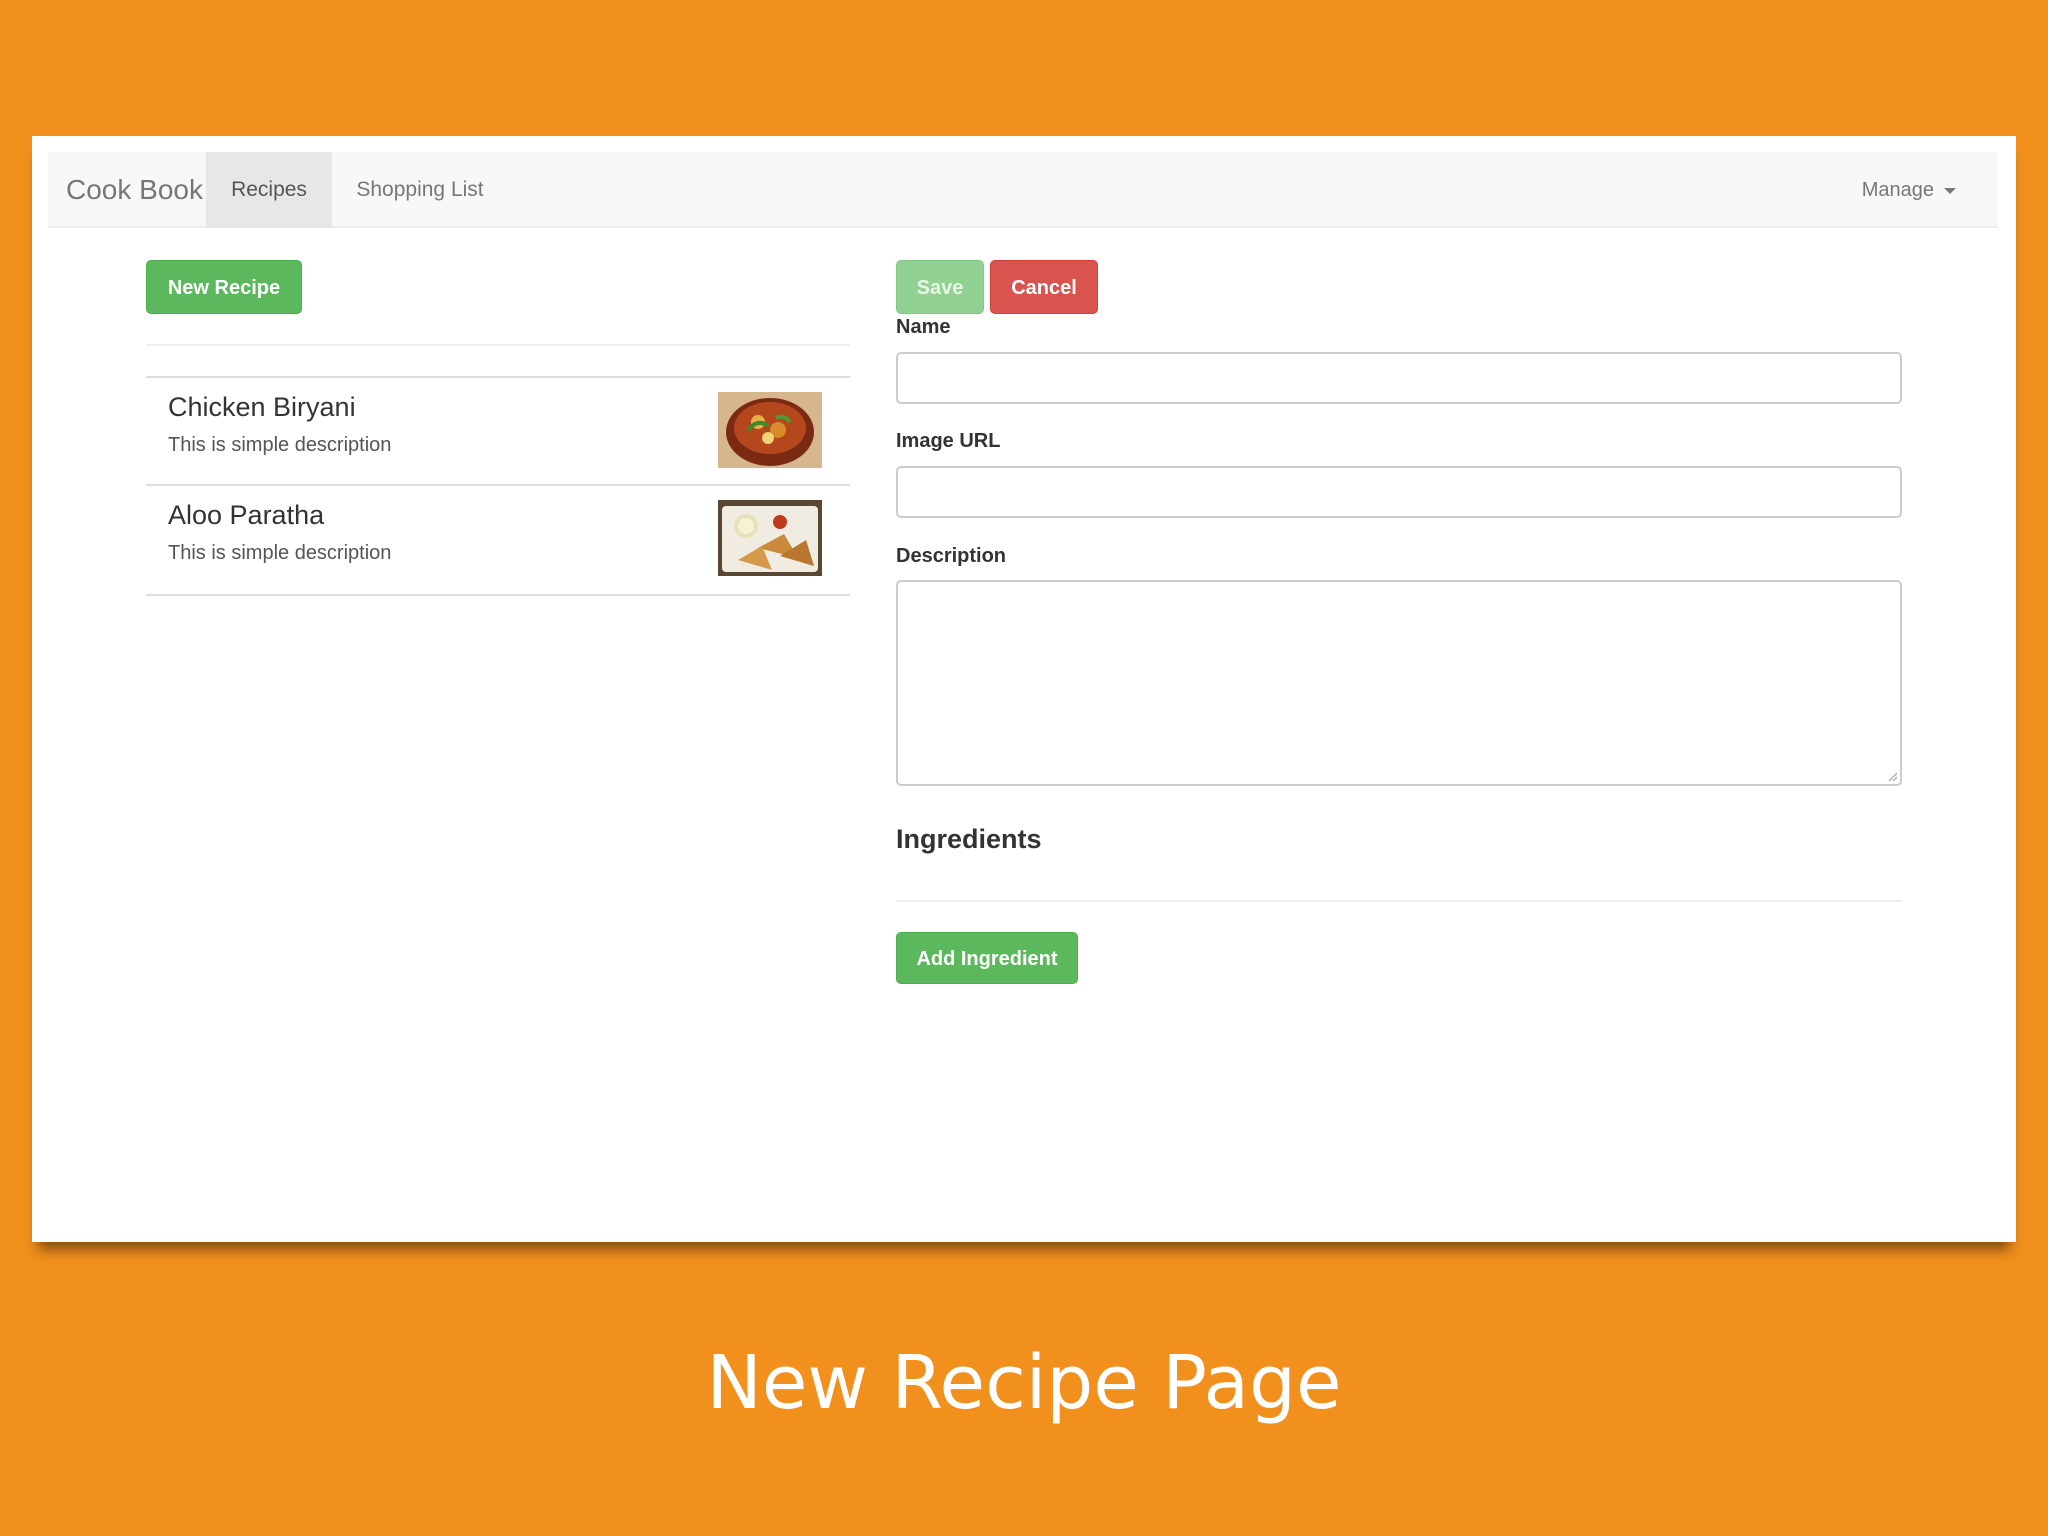 The image size is (2048, 1536). What do you see at coordinates (262, 407) in the screenshot?
I see `recipe-name: Chicken Biryani` at bounding box center [262, 407].